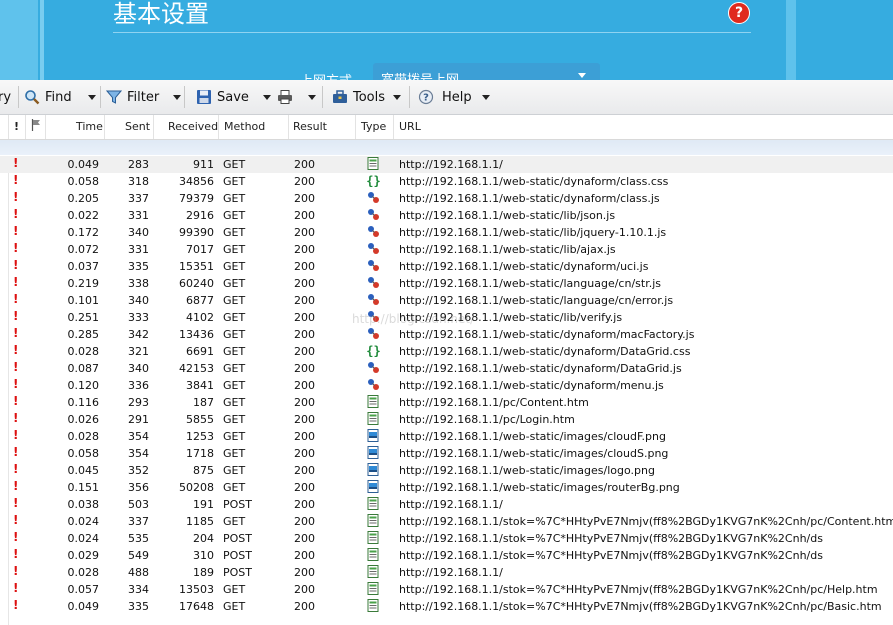  What do you see at coordinates (138, 368) in the screenshot?
I see `cell-sent: 340` at bounding box center [138, 368].